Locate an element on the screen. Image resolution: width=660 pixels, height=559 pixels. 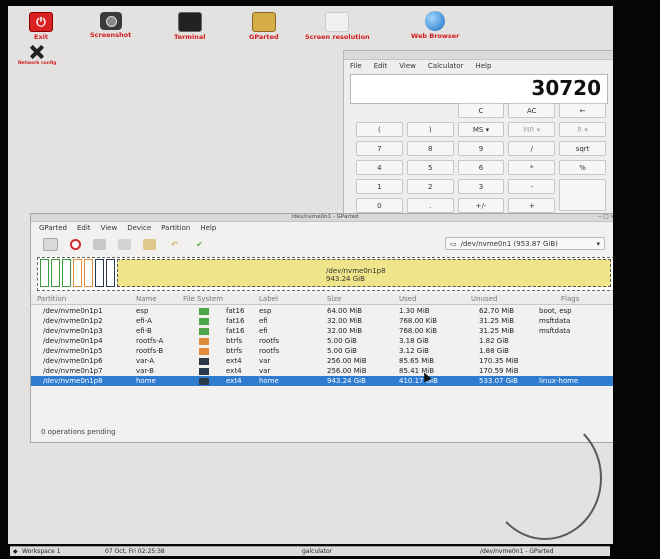
desktop-icon-label: Screen resolution is located at coordinates (337, 37).